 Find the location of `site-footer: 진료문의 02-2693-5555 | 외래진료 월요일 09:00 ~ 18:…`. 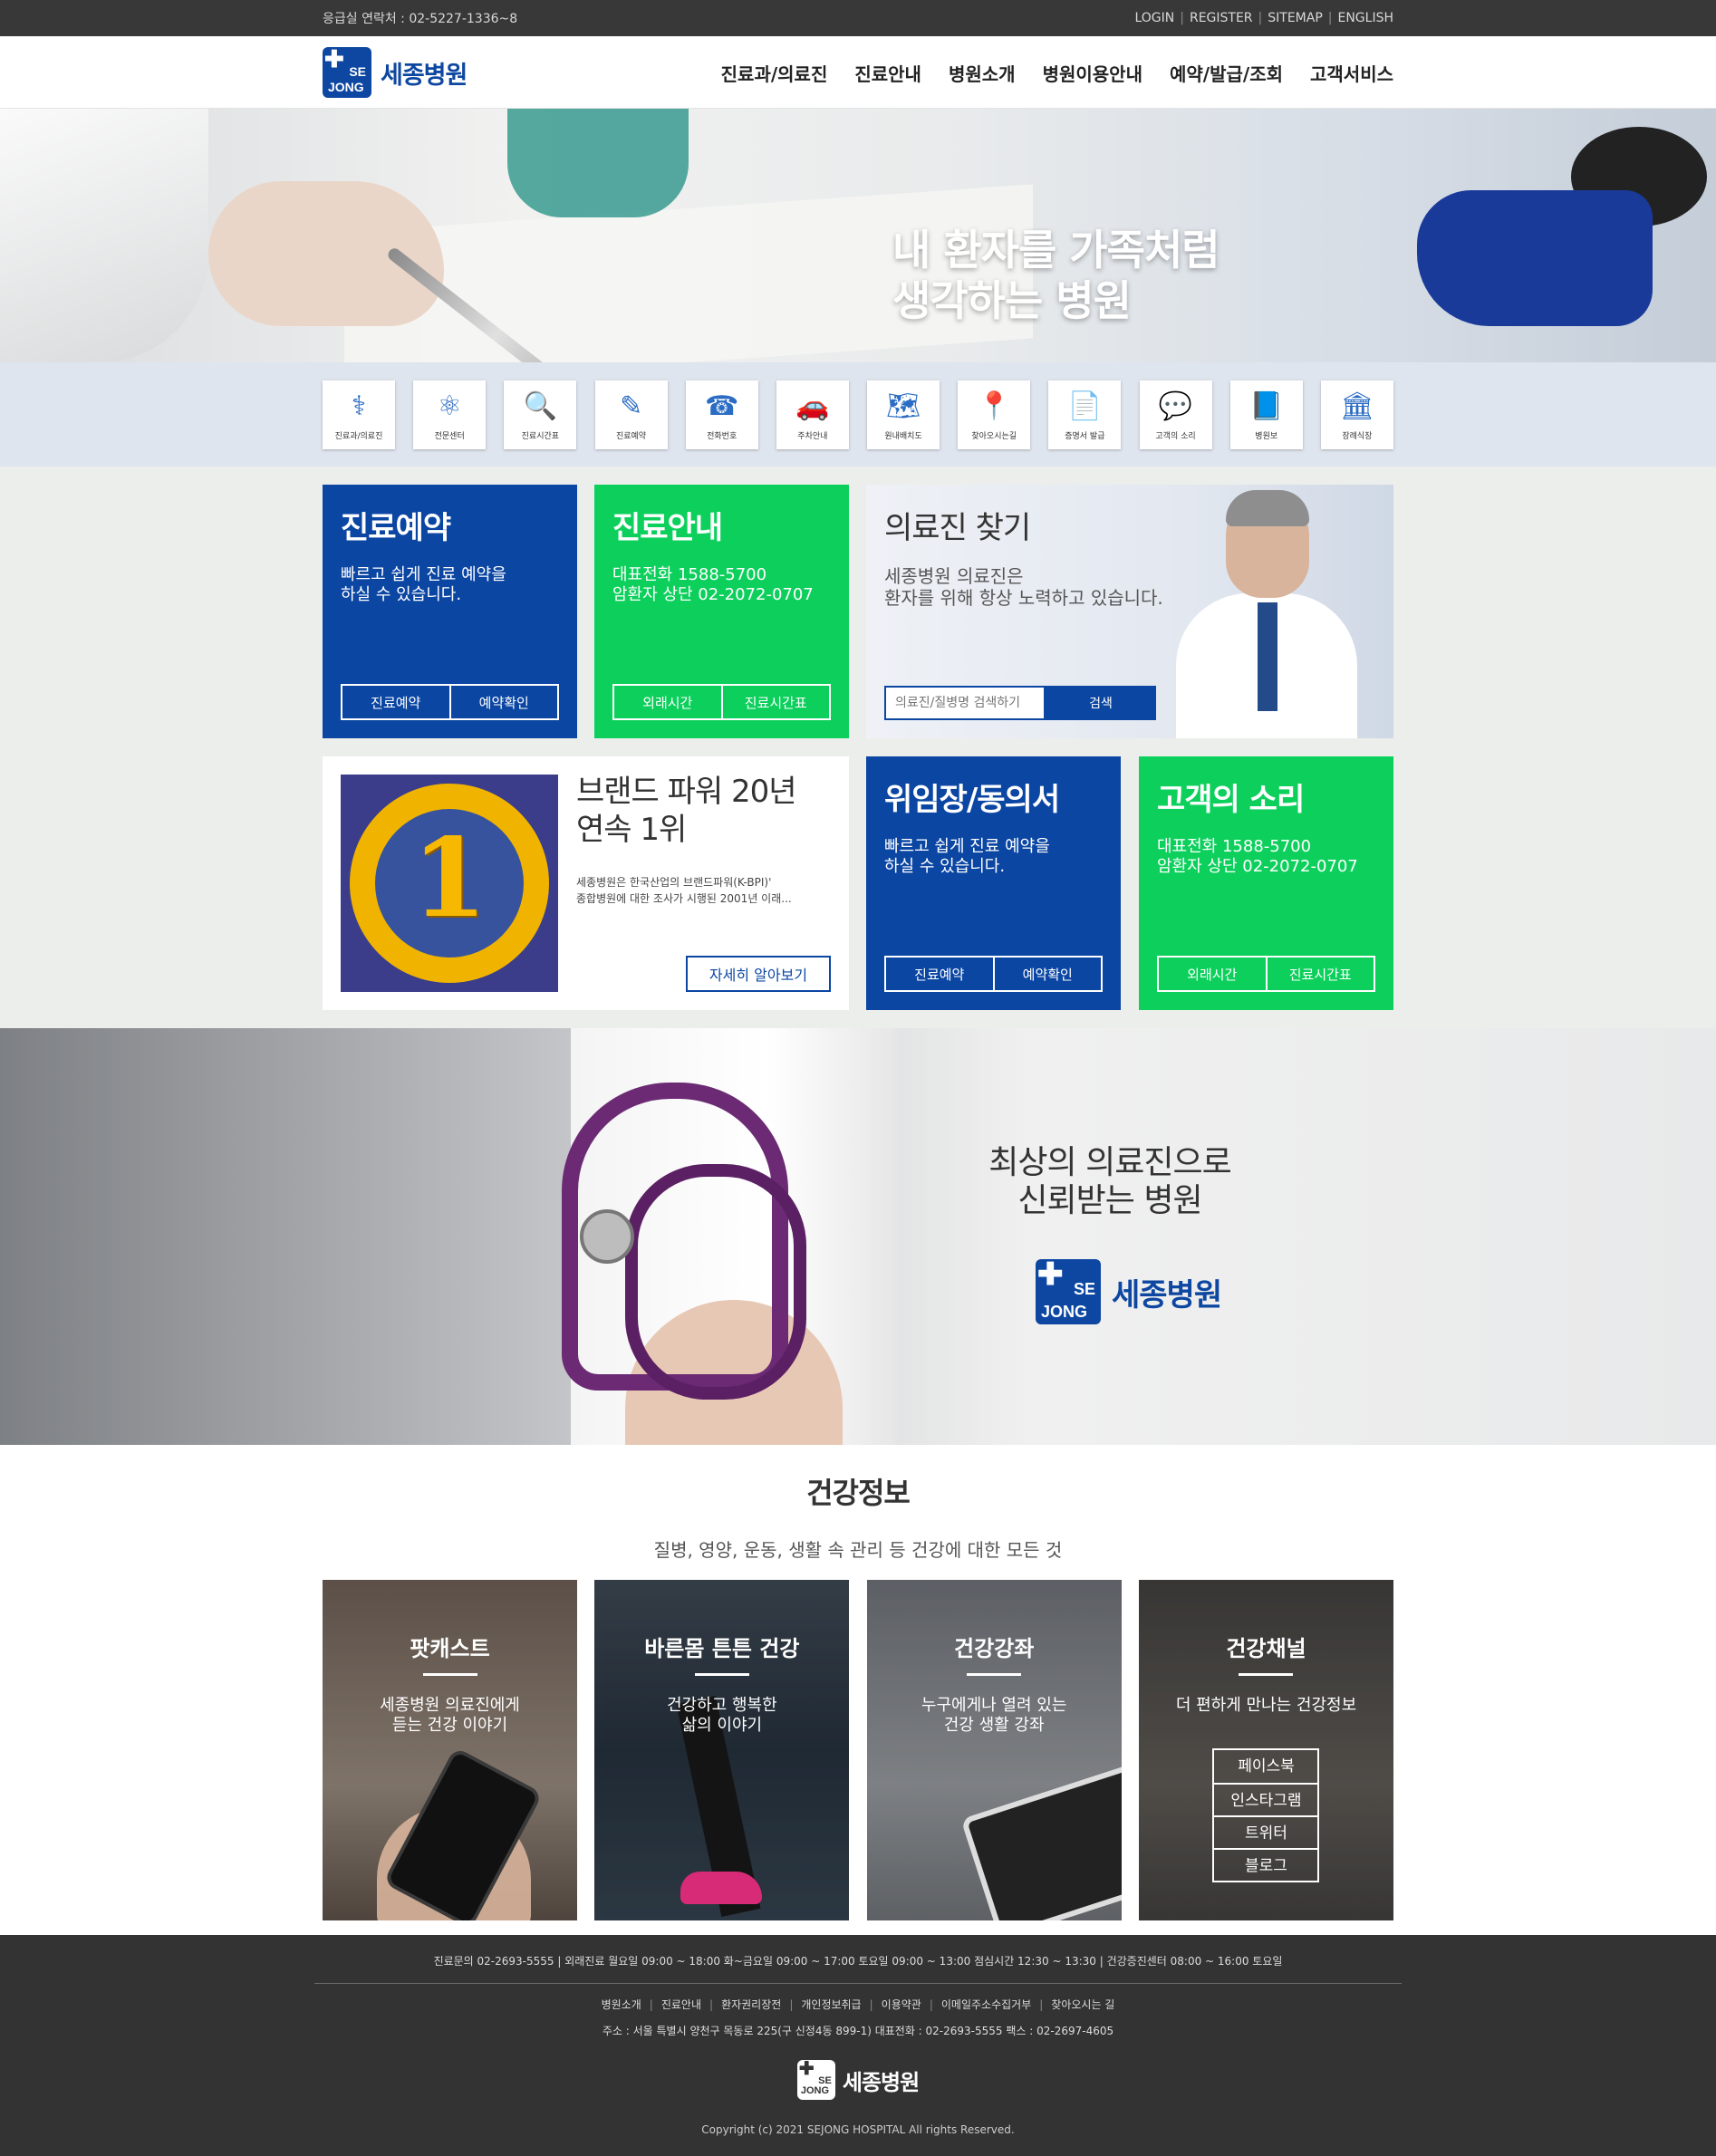

site-footer: 진료문의 02-2693-5555 | 외래진료 월요일 09:00 ~ 18:… is located at coordinates (858, 2045).